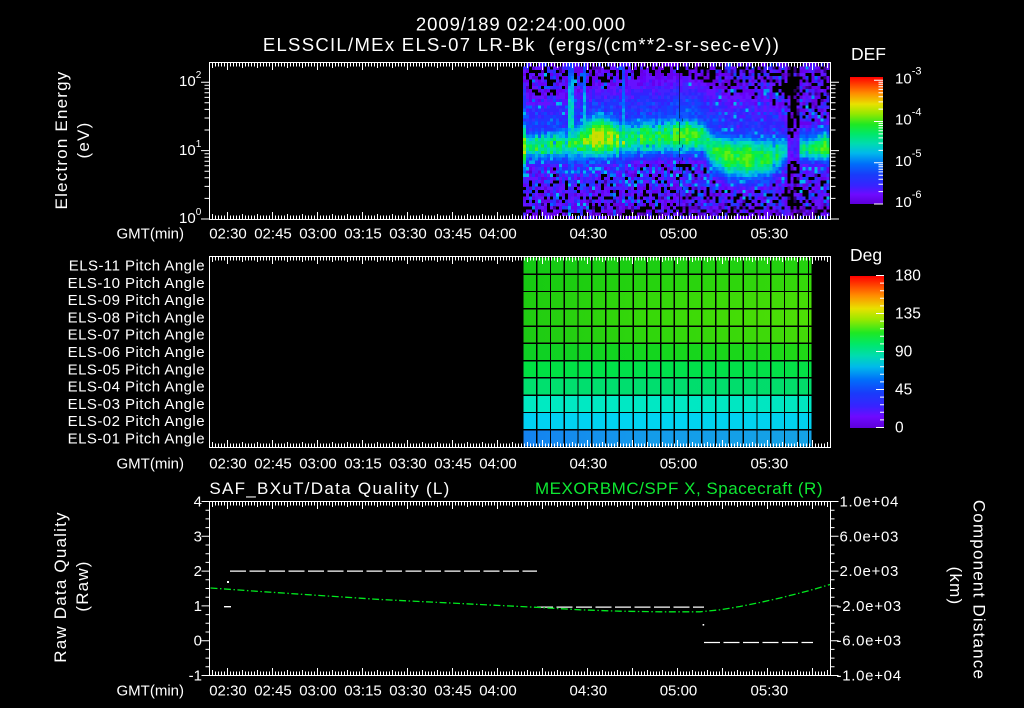 The width and height of the screenshot is (1024, 708). Describe the element at coordinates (868, 54) in the screenshot. I see `svg-text: DEF` at that location.